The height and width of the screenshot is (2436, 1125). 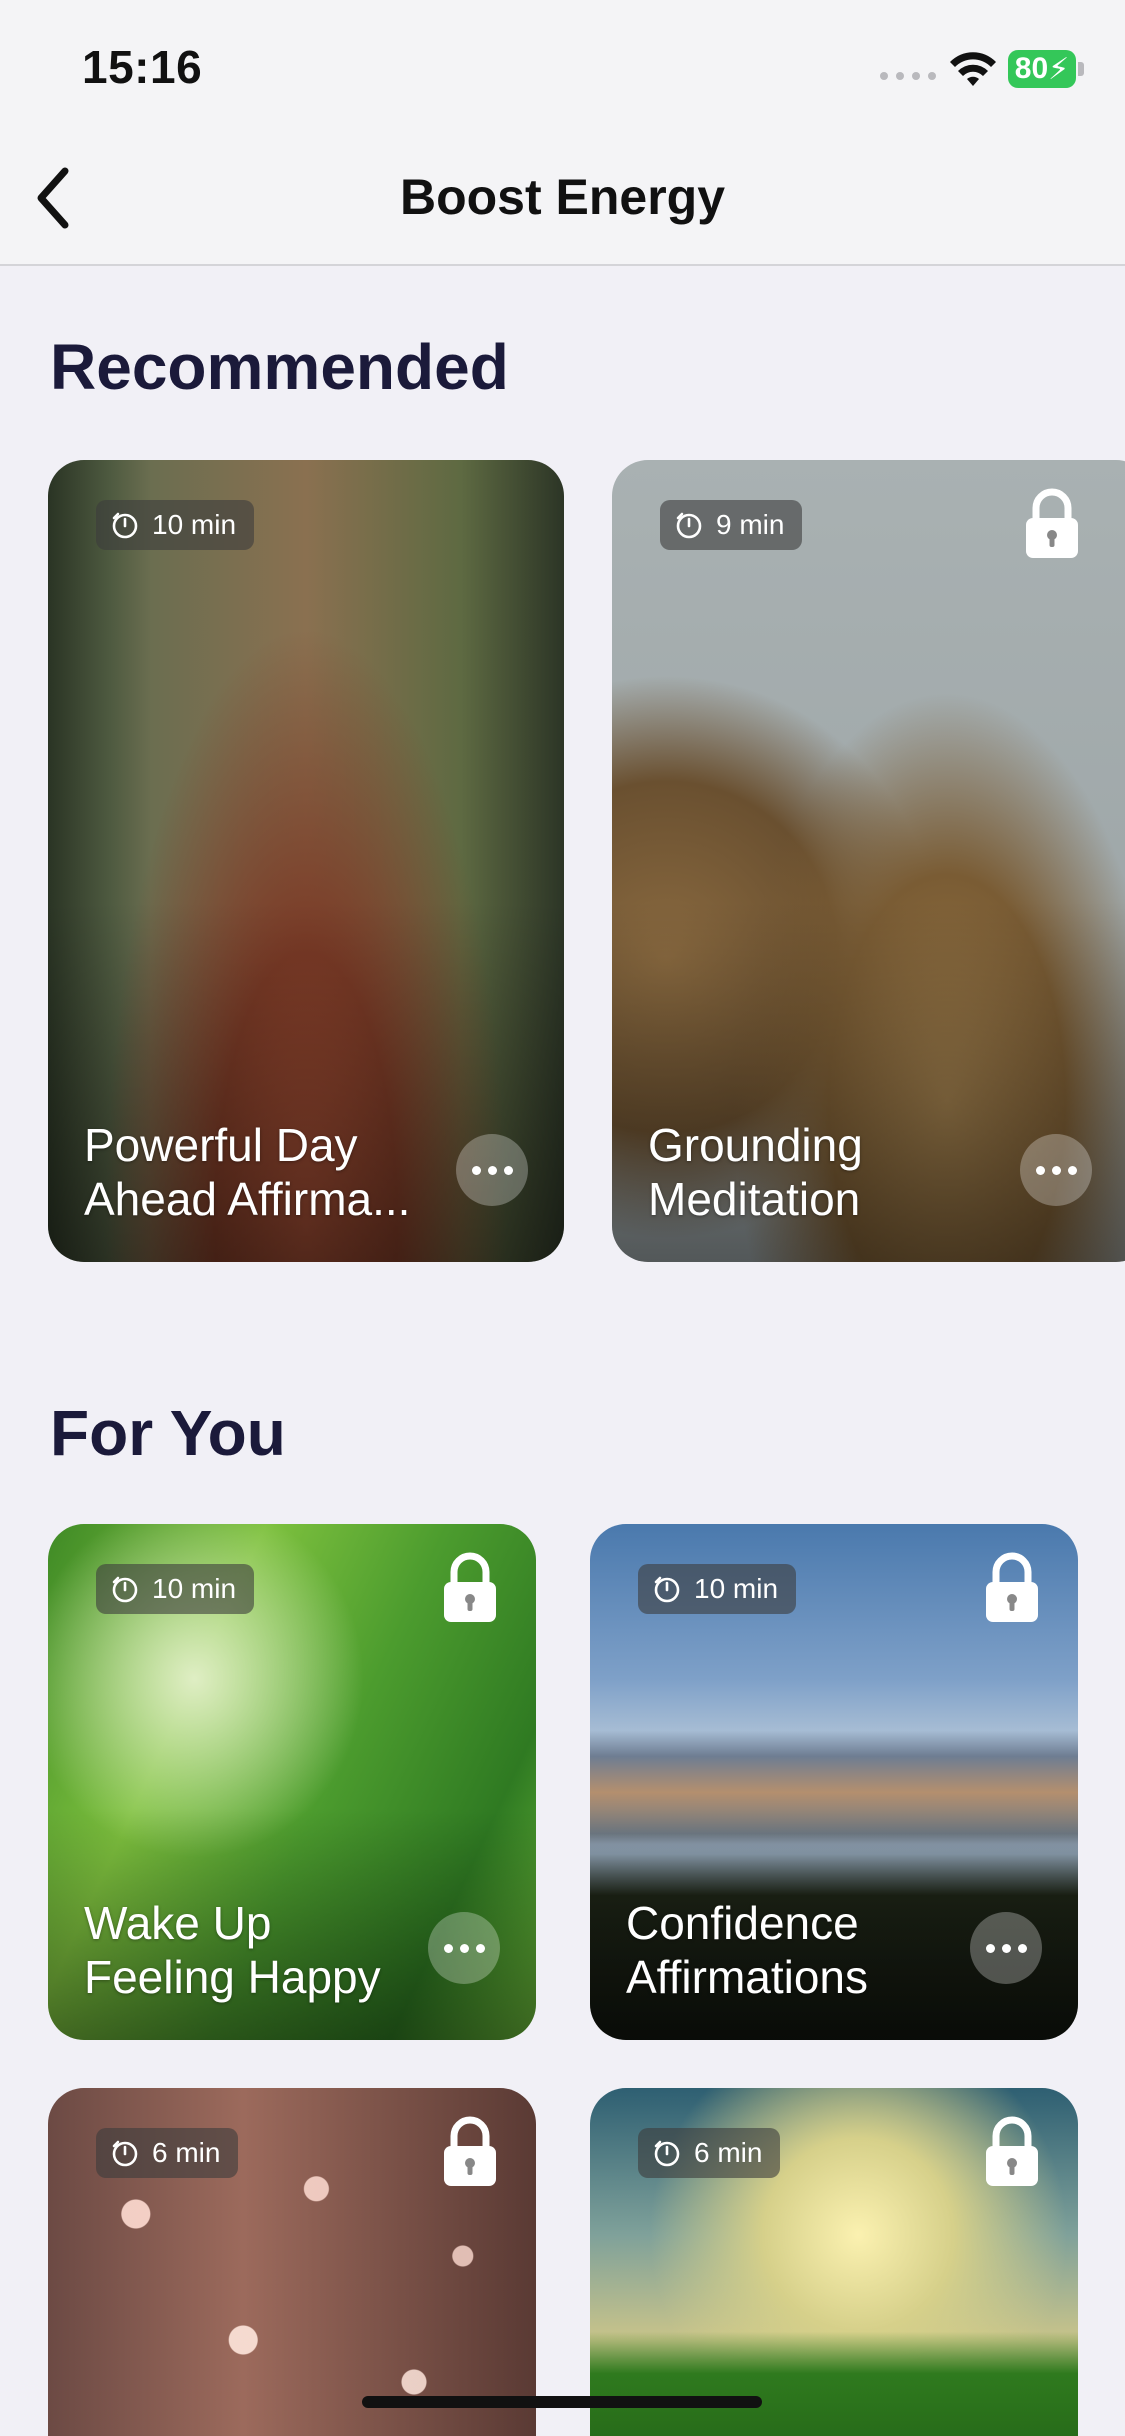 I want to click on battery-icon: 80 ⚡, so click(x=1042, y=69).